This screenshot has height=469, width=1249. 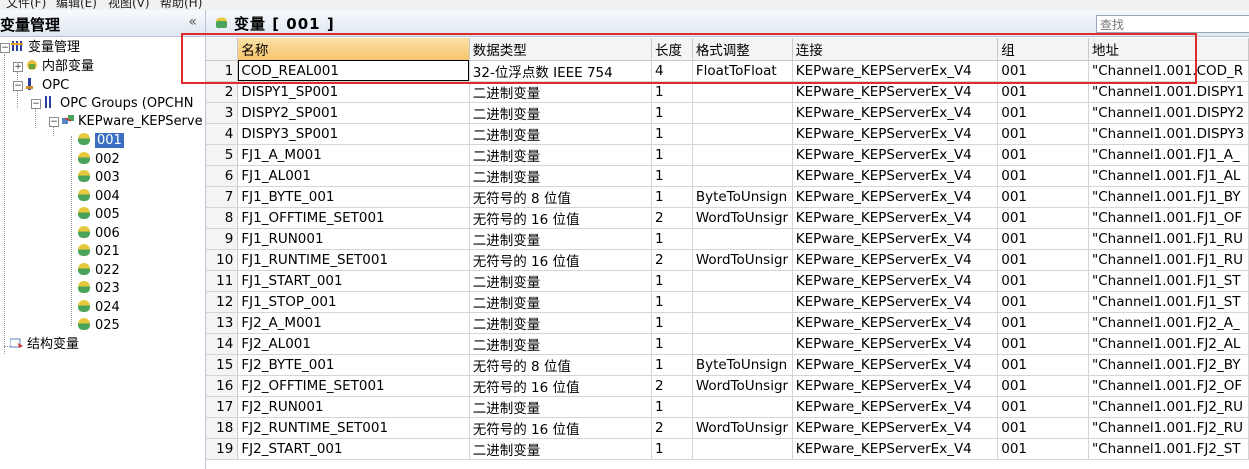 What do you see at coordinates (1168, 176) in the screenshot?
I see `address-cell: "Channel1.001.FJ1_AL` at bounding box center [1168, 176].